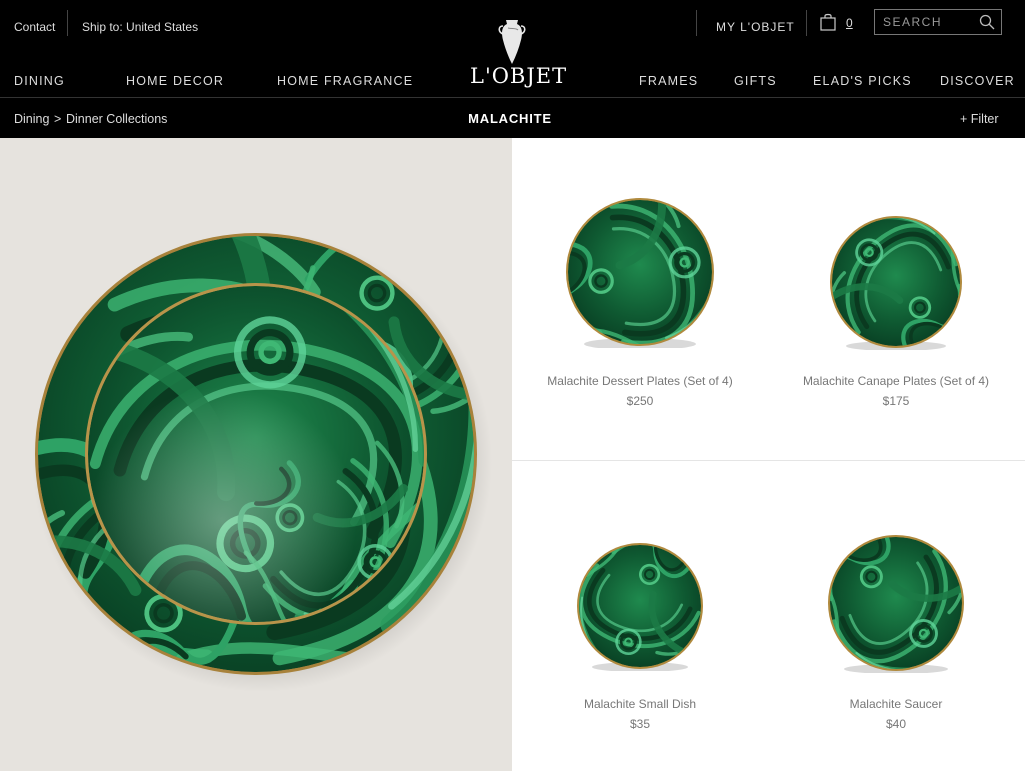  What do you see at coordinates (640, 401) in the screenshot?
I see `product-price: $250` at bounding box center [640, 401].